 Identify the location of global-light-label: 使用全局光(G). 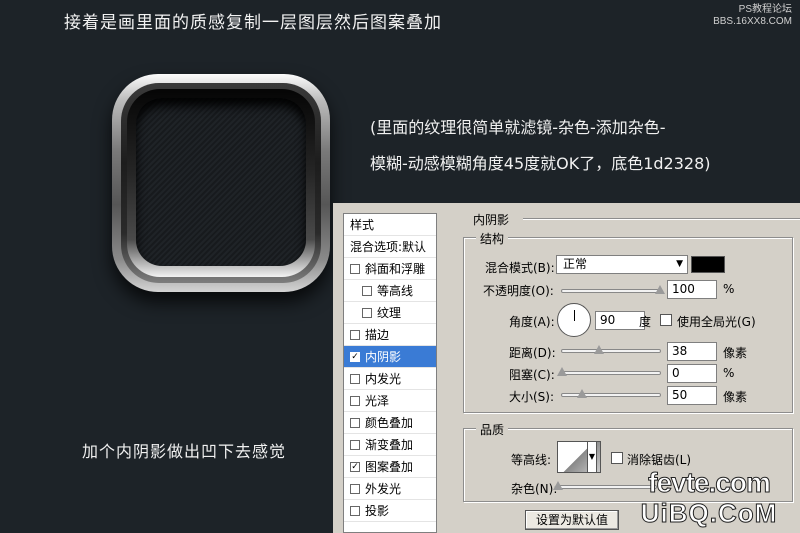
(716, 322).